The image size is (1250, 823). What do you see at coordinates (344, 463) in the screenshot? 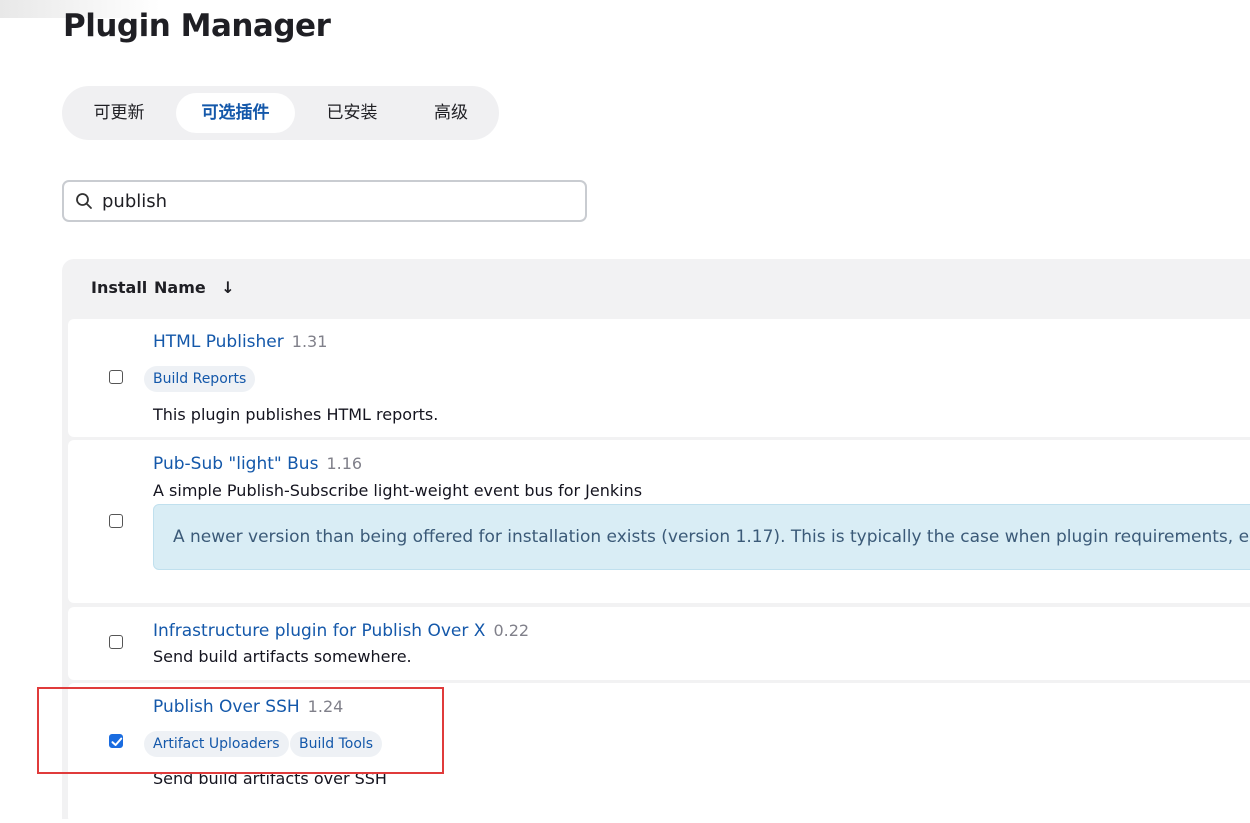
I see `plugin-version: 1.16` at bounding box center [344, 463].